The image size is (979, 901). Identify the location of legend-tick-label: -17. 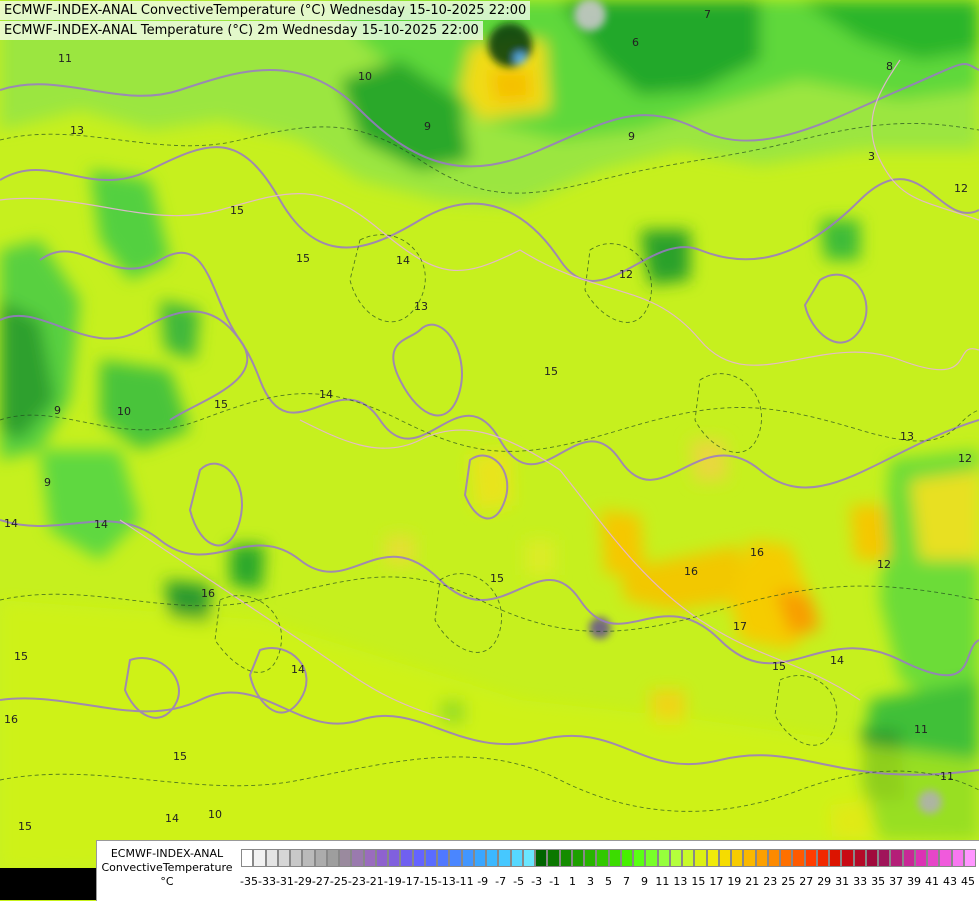
(410, 881).